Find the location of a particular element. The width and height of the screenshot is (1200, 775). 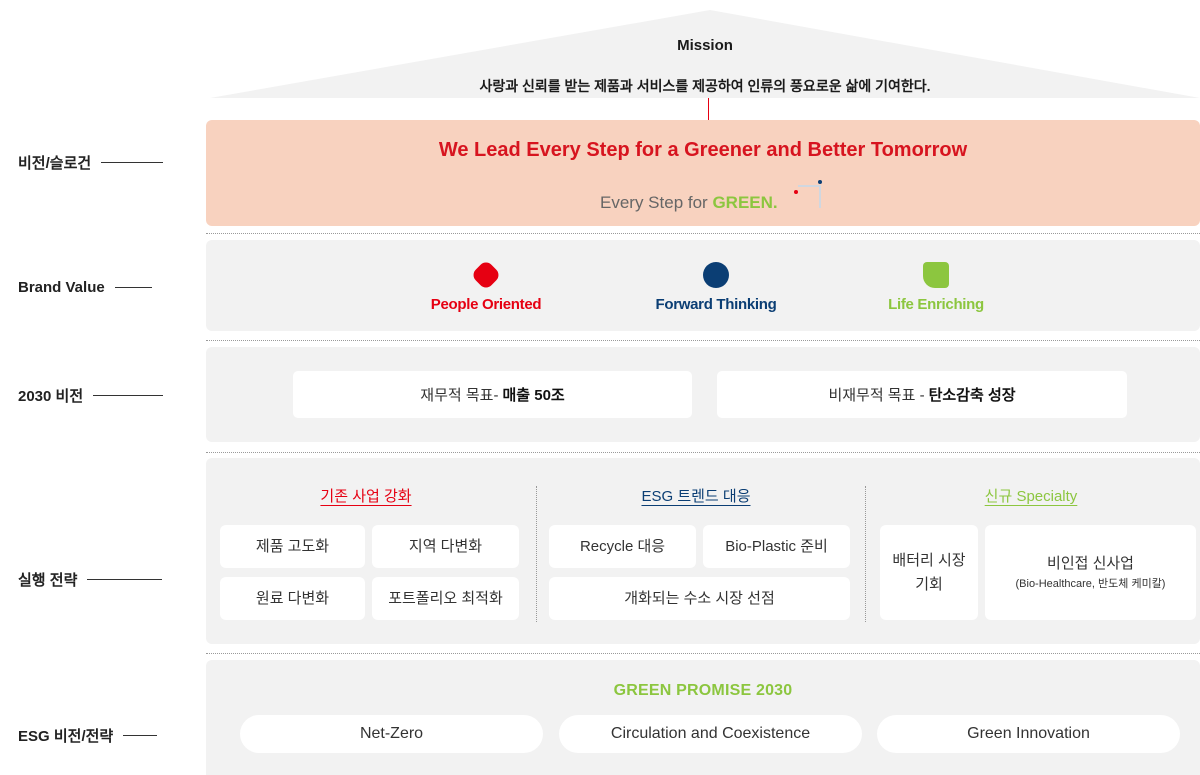

row-label-esg: ESG 비전/전략 is located at coordinates (88, 735).